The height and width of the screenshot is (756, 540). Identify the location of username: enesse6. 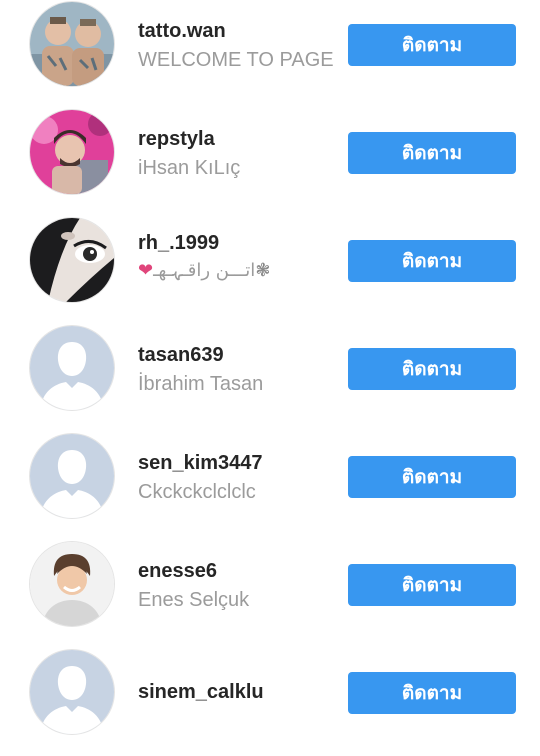
(177, 571).